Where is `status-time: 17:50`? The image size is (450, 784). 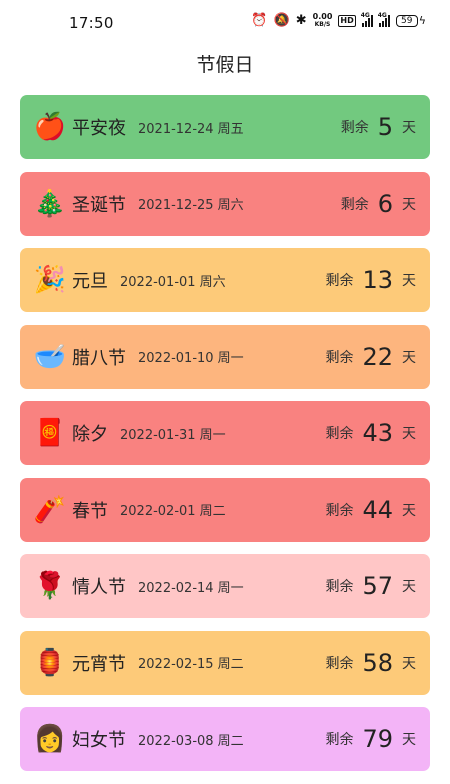
status-time: 17:50 is located at coordinates (91, 23).